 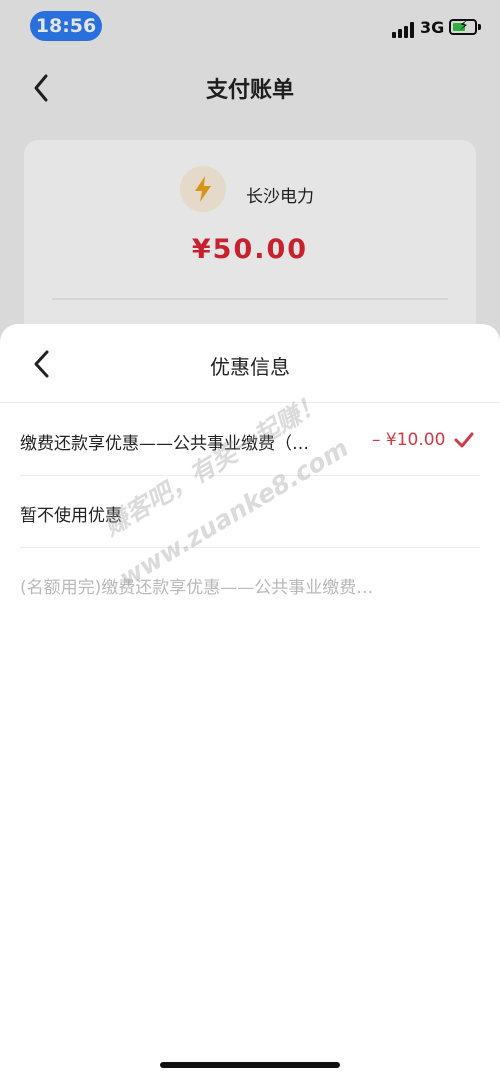 I want to click on sheet-title: 优惠信息, so click(x=250, y=367).